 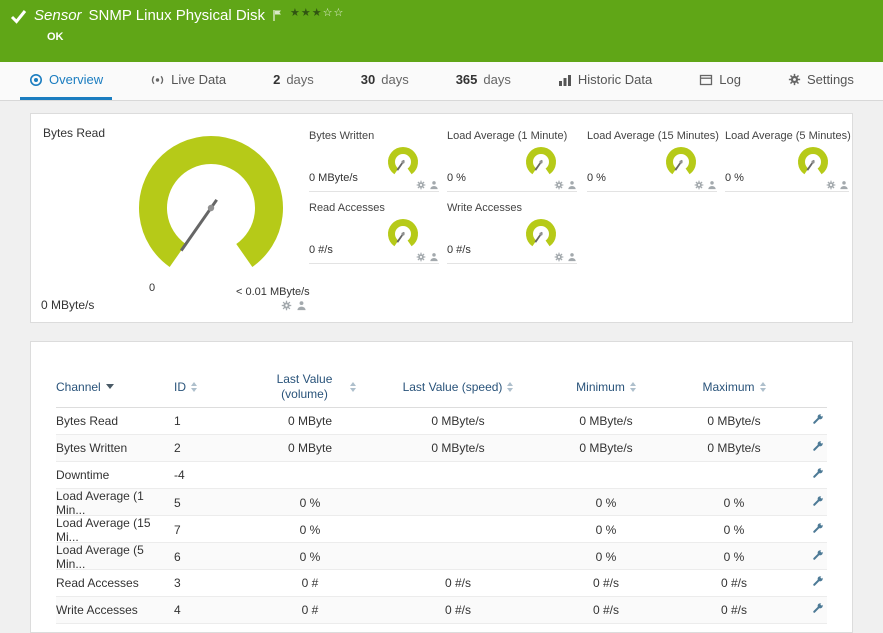 What do you see at coordinates (720, 81) in the screenshot?
I see `tab-log: Log` at bounding box center [720, 81].